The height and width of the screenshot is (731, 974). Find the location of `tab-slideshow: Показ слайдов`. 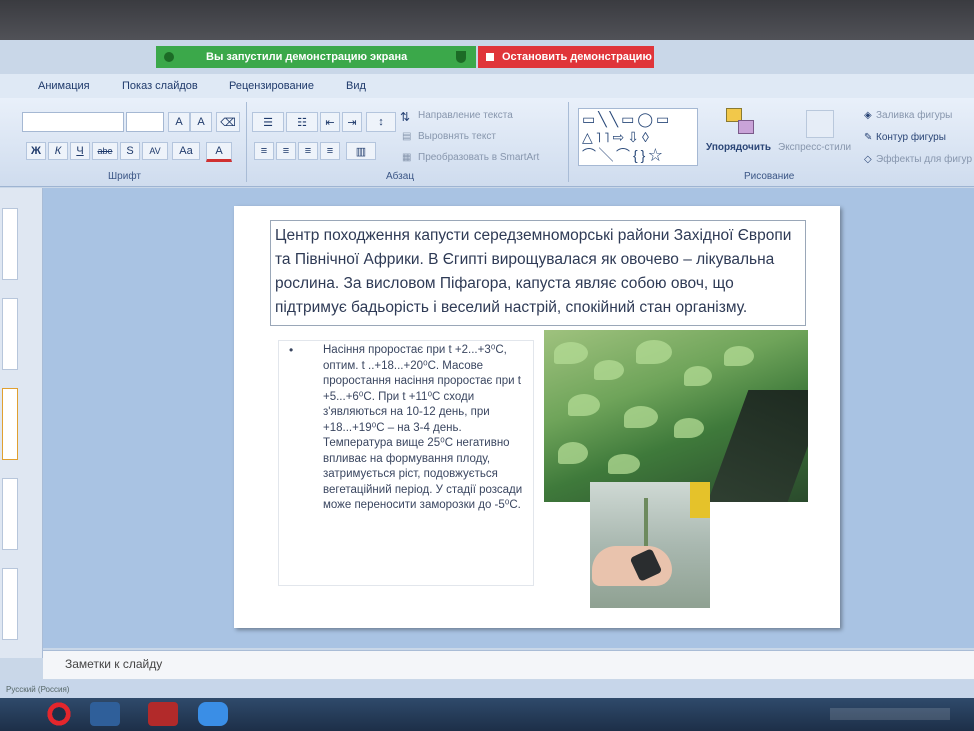

tab-slideshow: Показ слайдов is located at coordinates (160, 86).